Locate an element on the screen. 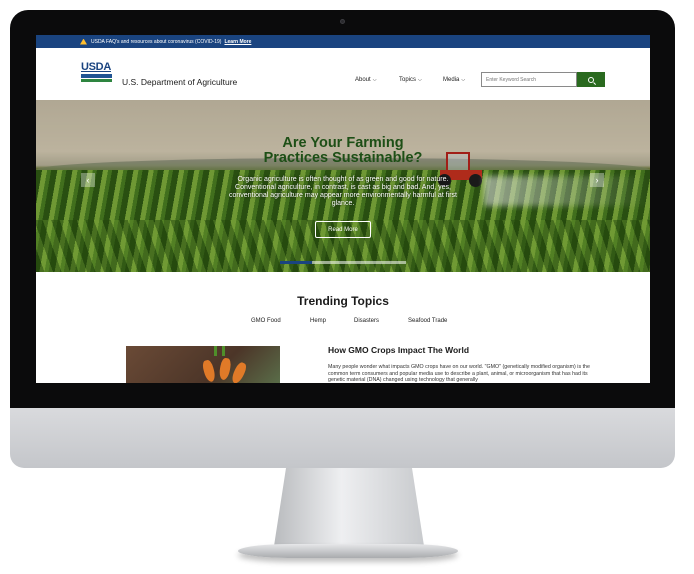 Image resolution: width=694 pixels, height=574 pixels. monitor-chin is located at coordinates (342, 438).